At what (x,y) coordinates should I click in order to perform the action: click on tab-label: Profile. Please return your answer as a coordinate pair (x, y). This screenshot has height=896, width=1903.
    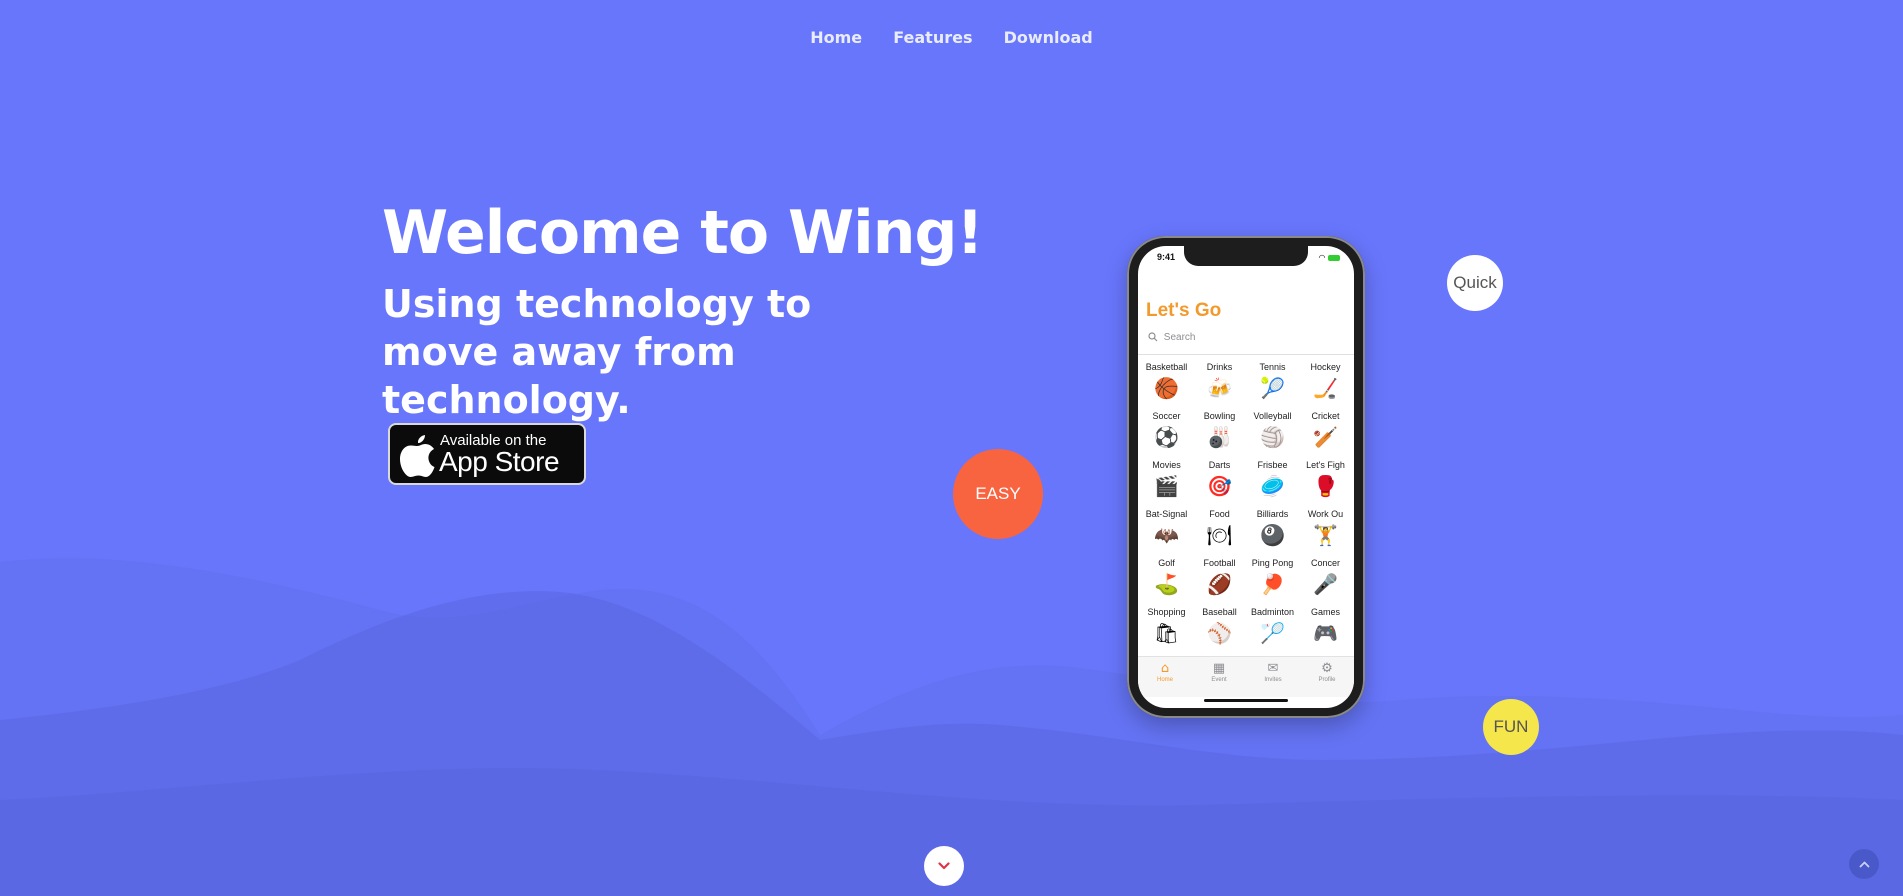
    Looking at the image, I should click on (1327, 680).